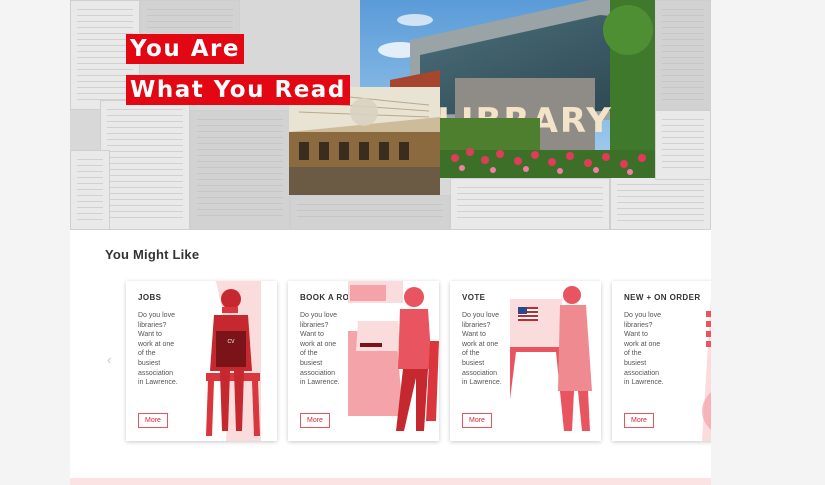 The width and height of the screenshot is (825, 485). Describe the element at coordinates (390, 481) in the screenshot. I see `footer-band` at that location.